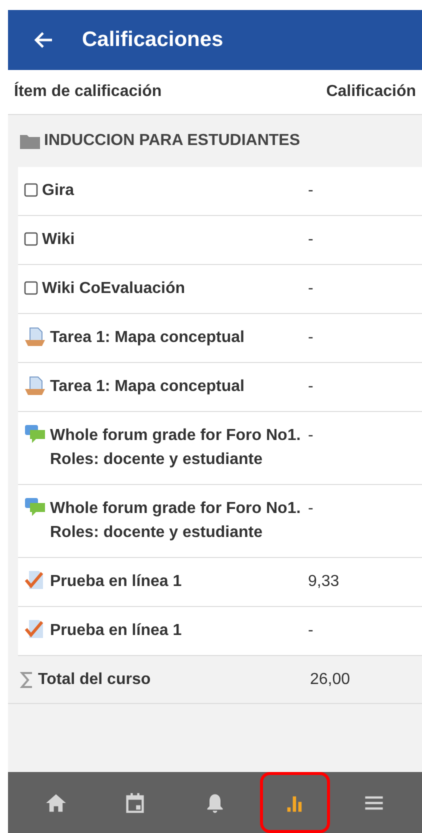  I want to click on back-arrow-icon, so click(44, 40).